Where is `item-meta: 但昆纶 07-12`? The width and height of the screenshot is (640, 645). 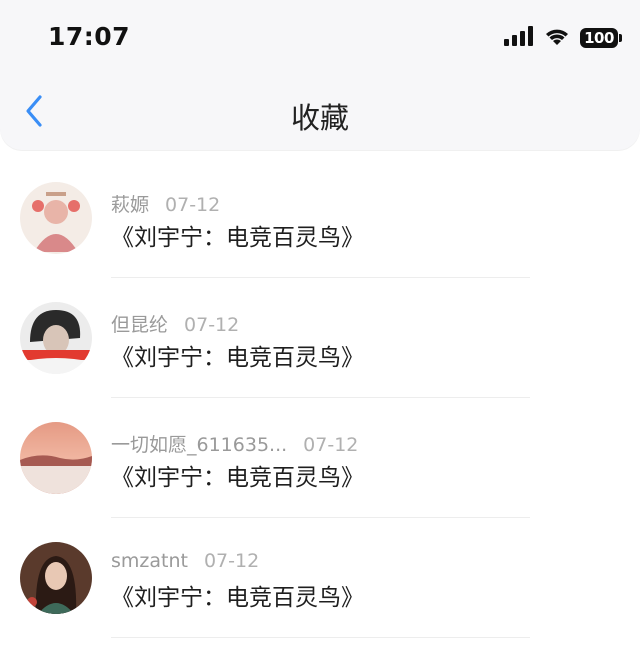 item-meta: 但昆纶 07-12 is located at coordinates (175, 323).